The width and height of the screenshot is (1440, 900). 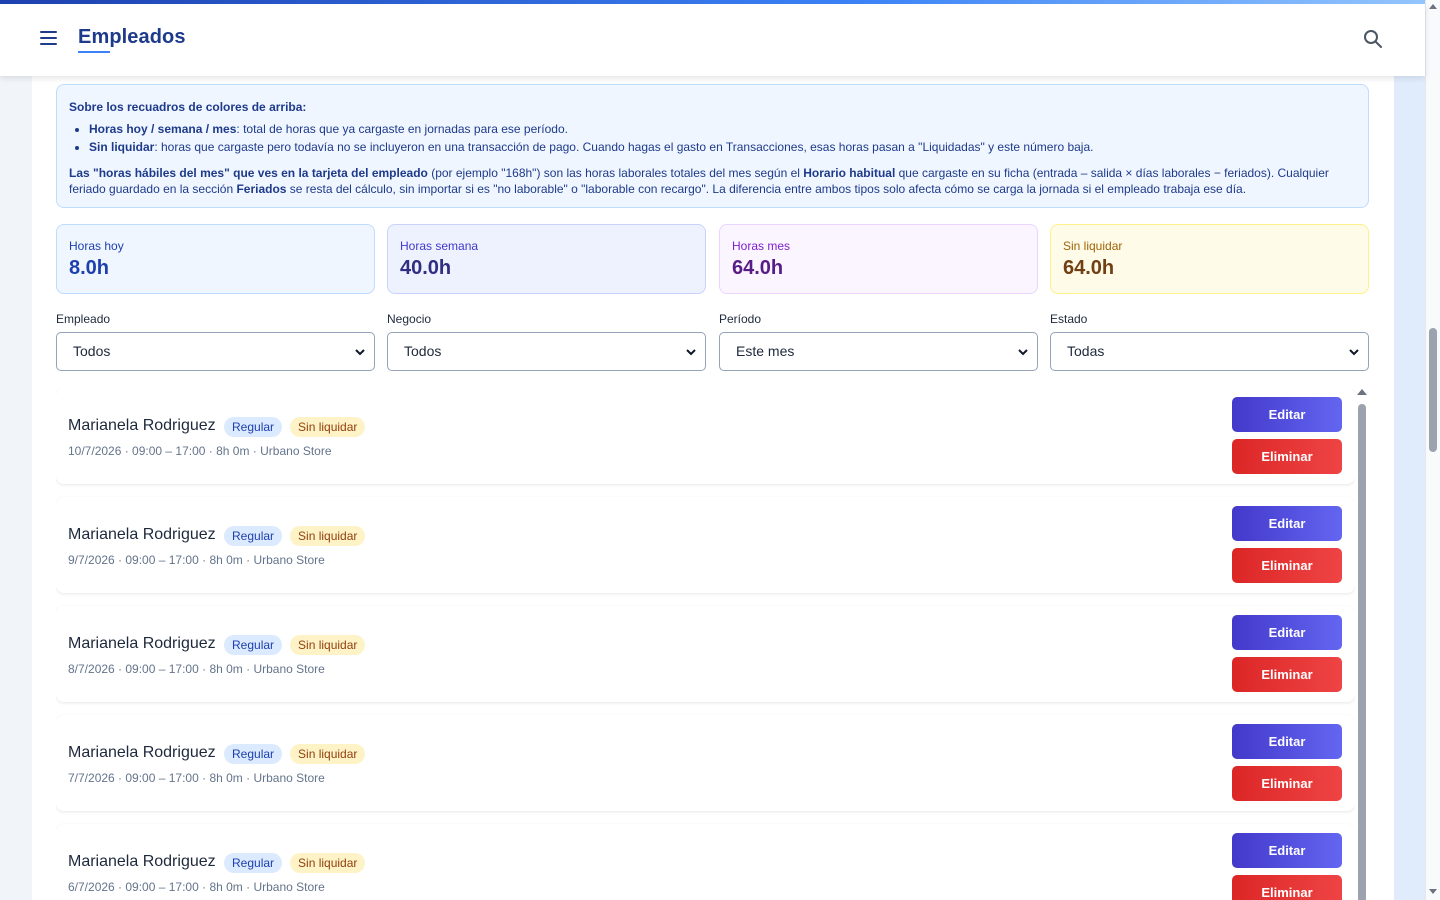 What do you see at coordinates (1209, 259) in the screenshot?
I see `stat-card-sin-liquidar: Sin liquidar 64.0h` at bounding box center [1209, 259].